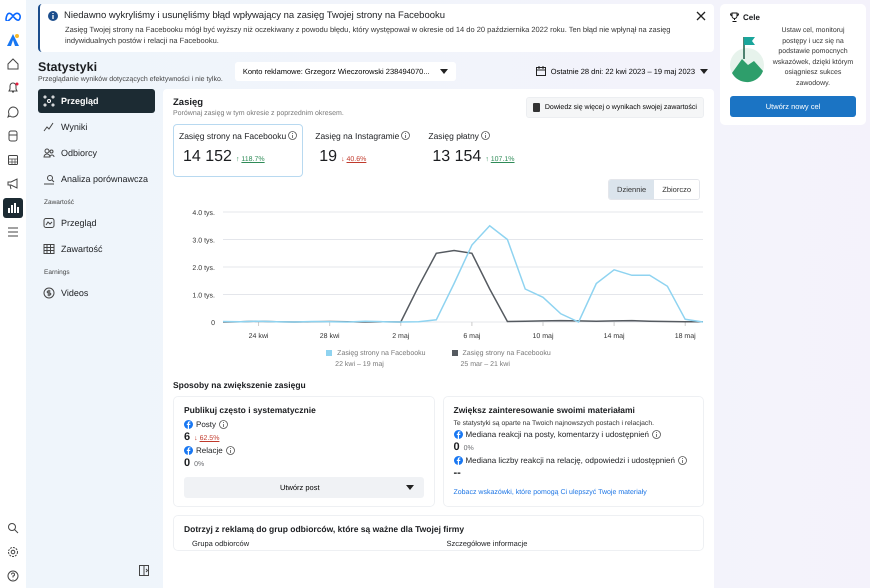 The width and height of the screenshot is (870, 588). Describe the element at coordinates (96, 292) in the screenshot. I see `nav-item: Videos` at that location.